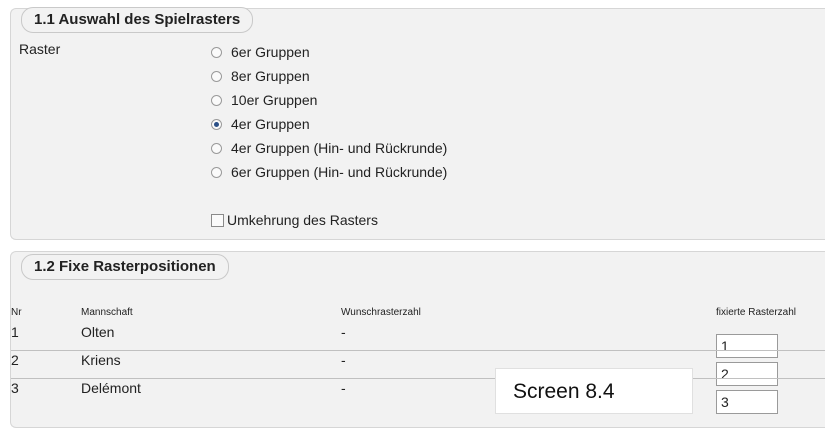 The width and height of the screenshot is (825, 428). What do you see at coordinates (339, 148) in the screenshot?
I see `radio-label: 4er Gruppen (Hin- und Rückrunde)` at bounding box center [339, 148].